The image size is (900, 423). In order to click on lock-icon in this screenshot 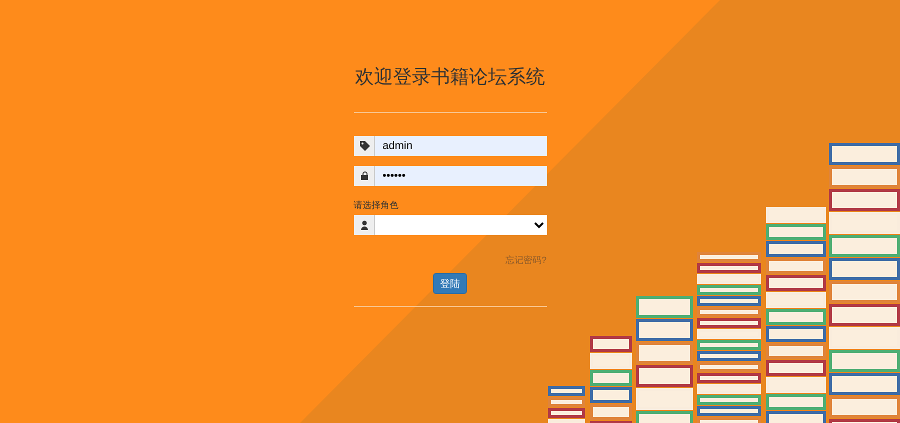, I will do `click(364, 176)`.